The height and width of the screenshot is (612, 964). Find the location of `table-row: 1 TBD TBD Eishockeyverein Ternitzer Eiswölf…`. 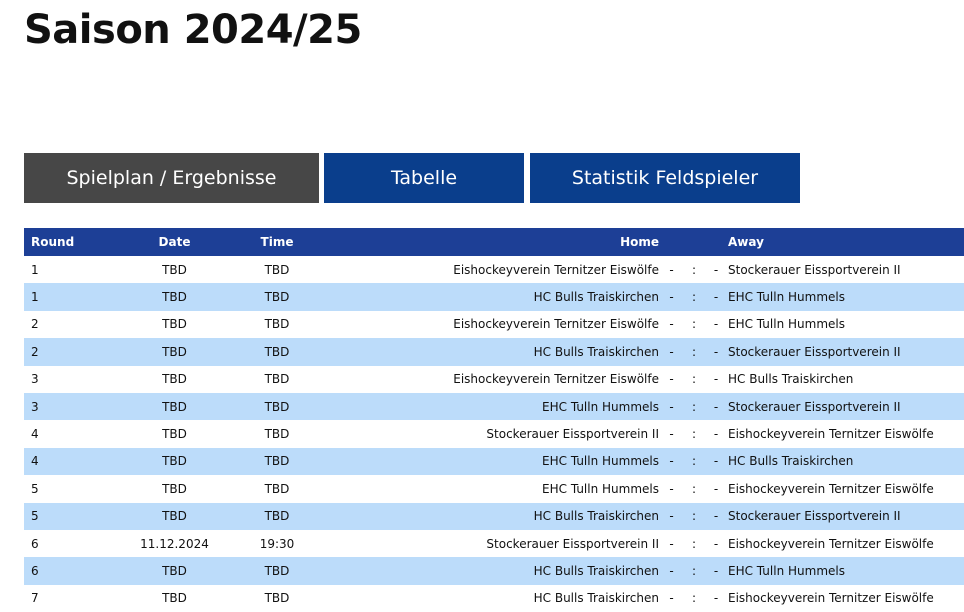

table-row: 1 TBD TBD Eishockeyverein Ternitzer Eiswölf… is located at coordinates (494, 270).